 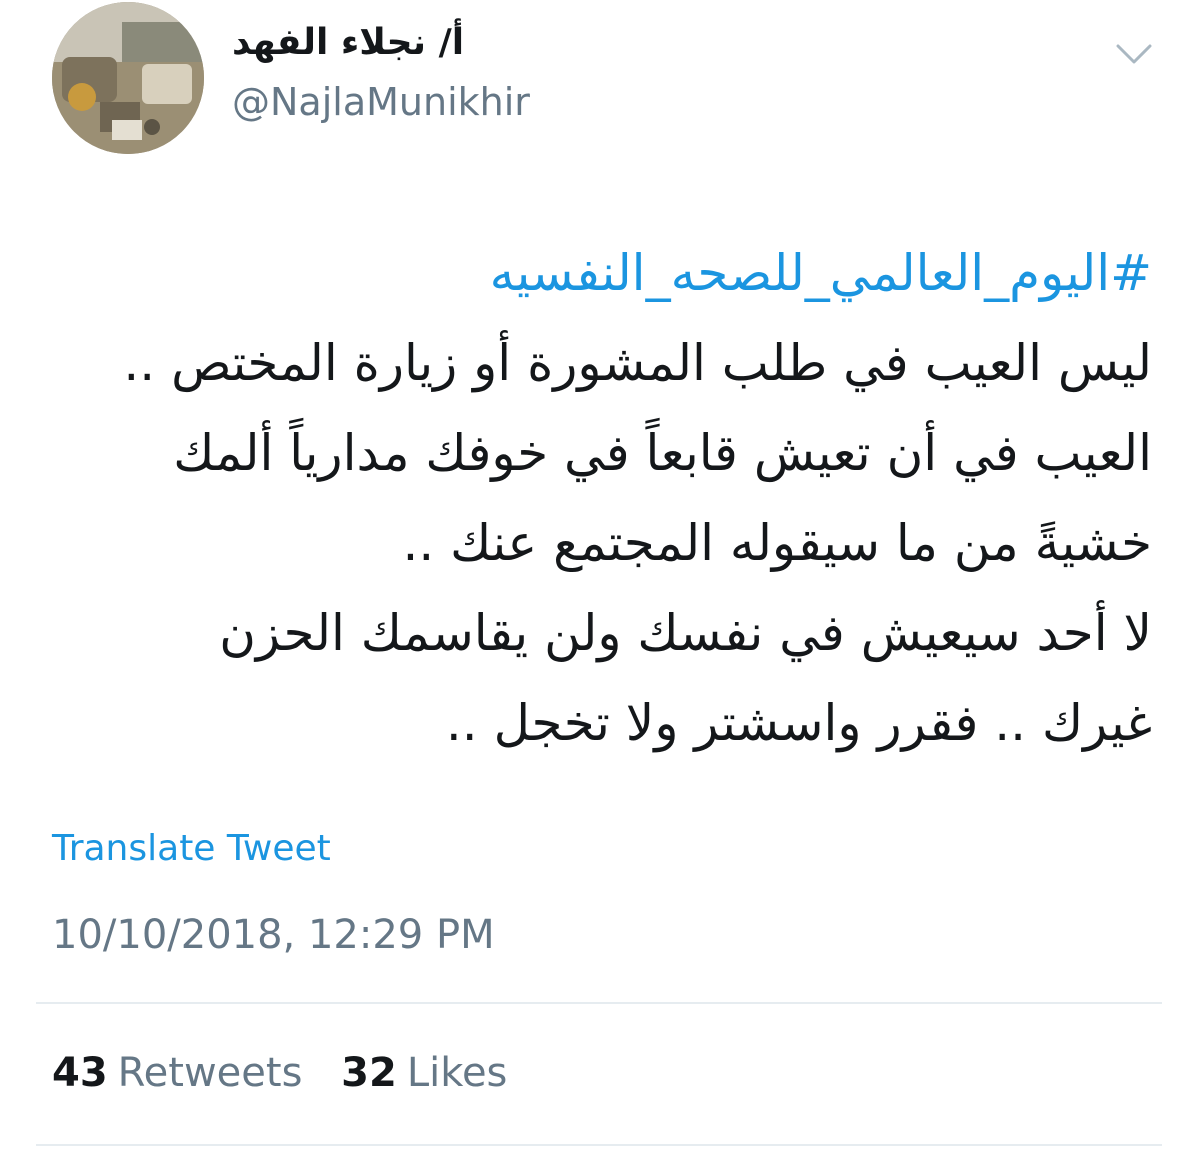 I want to click on user-handle: @NajlaMunikhir, so click(x=381, y=102).